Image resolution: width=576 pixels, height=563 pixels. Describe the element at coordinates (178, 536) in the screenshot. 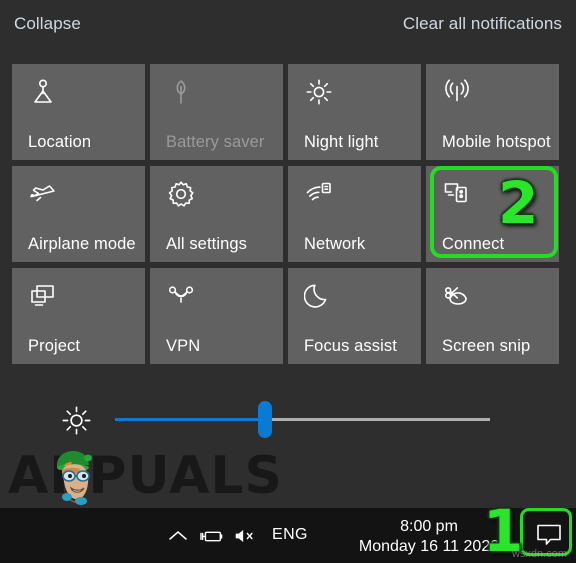

I see `show-hidden-icons-chevron` at that location.